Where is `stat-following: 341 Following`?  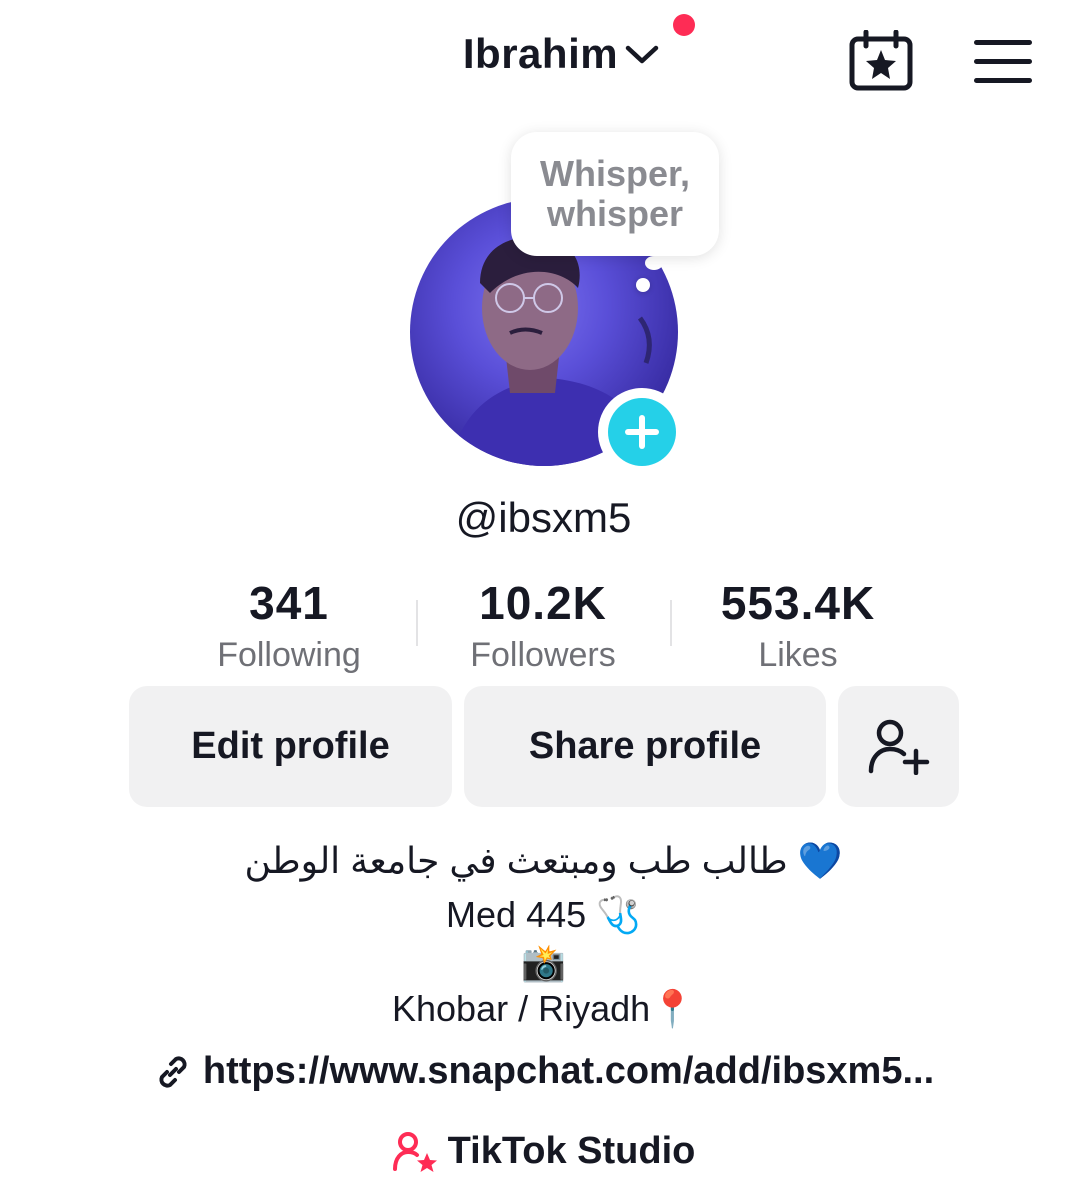 stat-following: 341 Following is located at coordinates (289, 625).